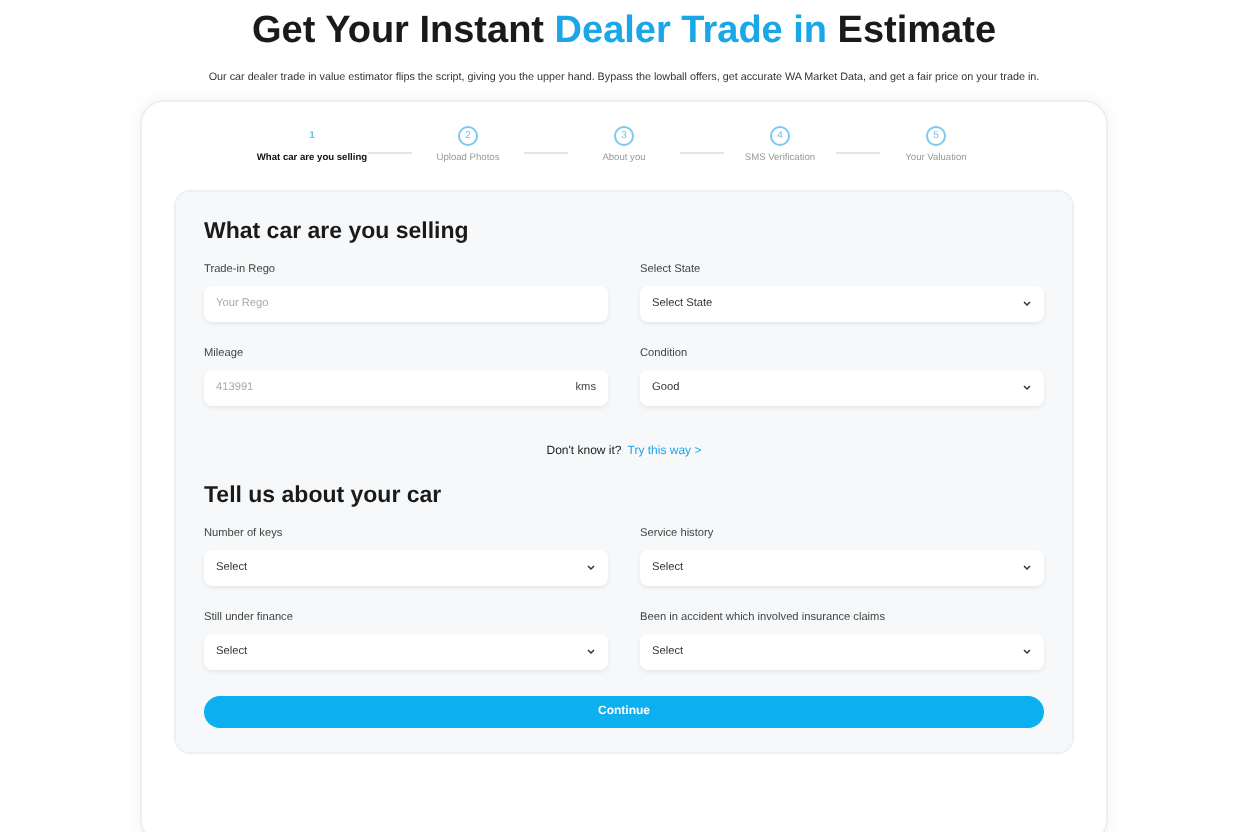  I want to click on section-heading: What car are you selling, so click(337, 232).